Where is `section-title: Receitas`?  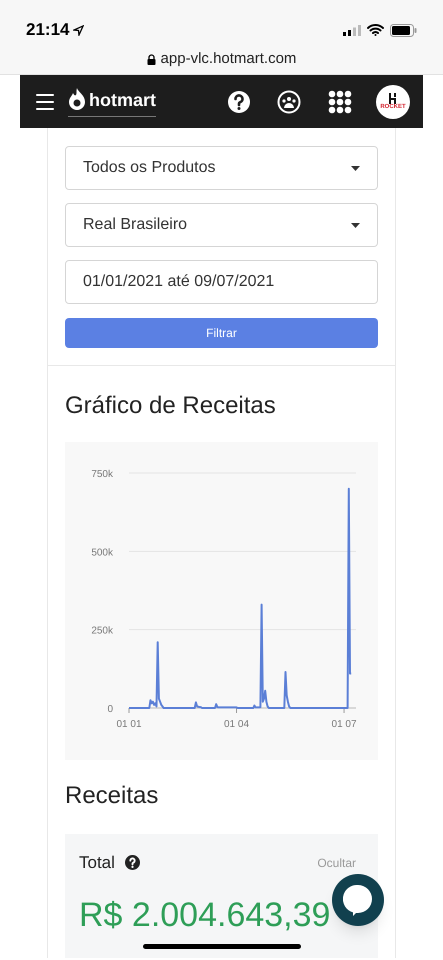
section-title: Receitas is located at coordinates (112, 796).